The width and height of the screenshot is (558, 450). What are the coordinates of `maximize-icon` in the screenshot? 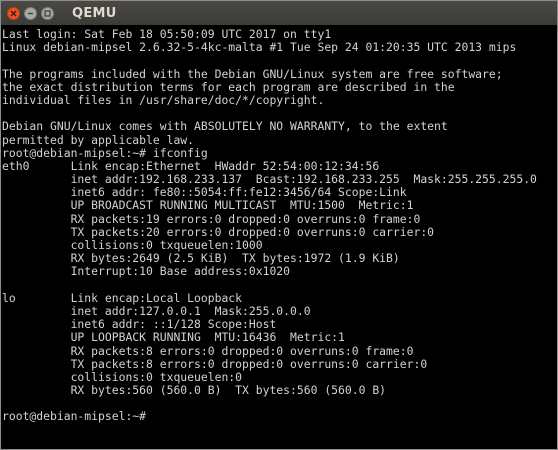 It's located at (47, 13).